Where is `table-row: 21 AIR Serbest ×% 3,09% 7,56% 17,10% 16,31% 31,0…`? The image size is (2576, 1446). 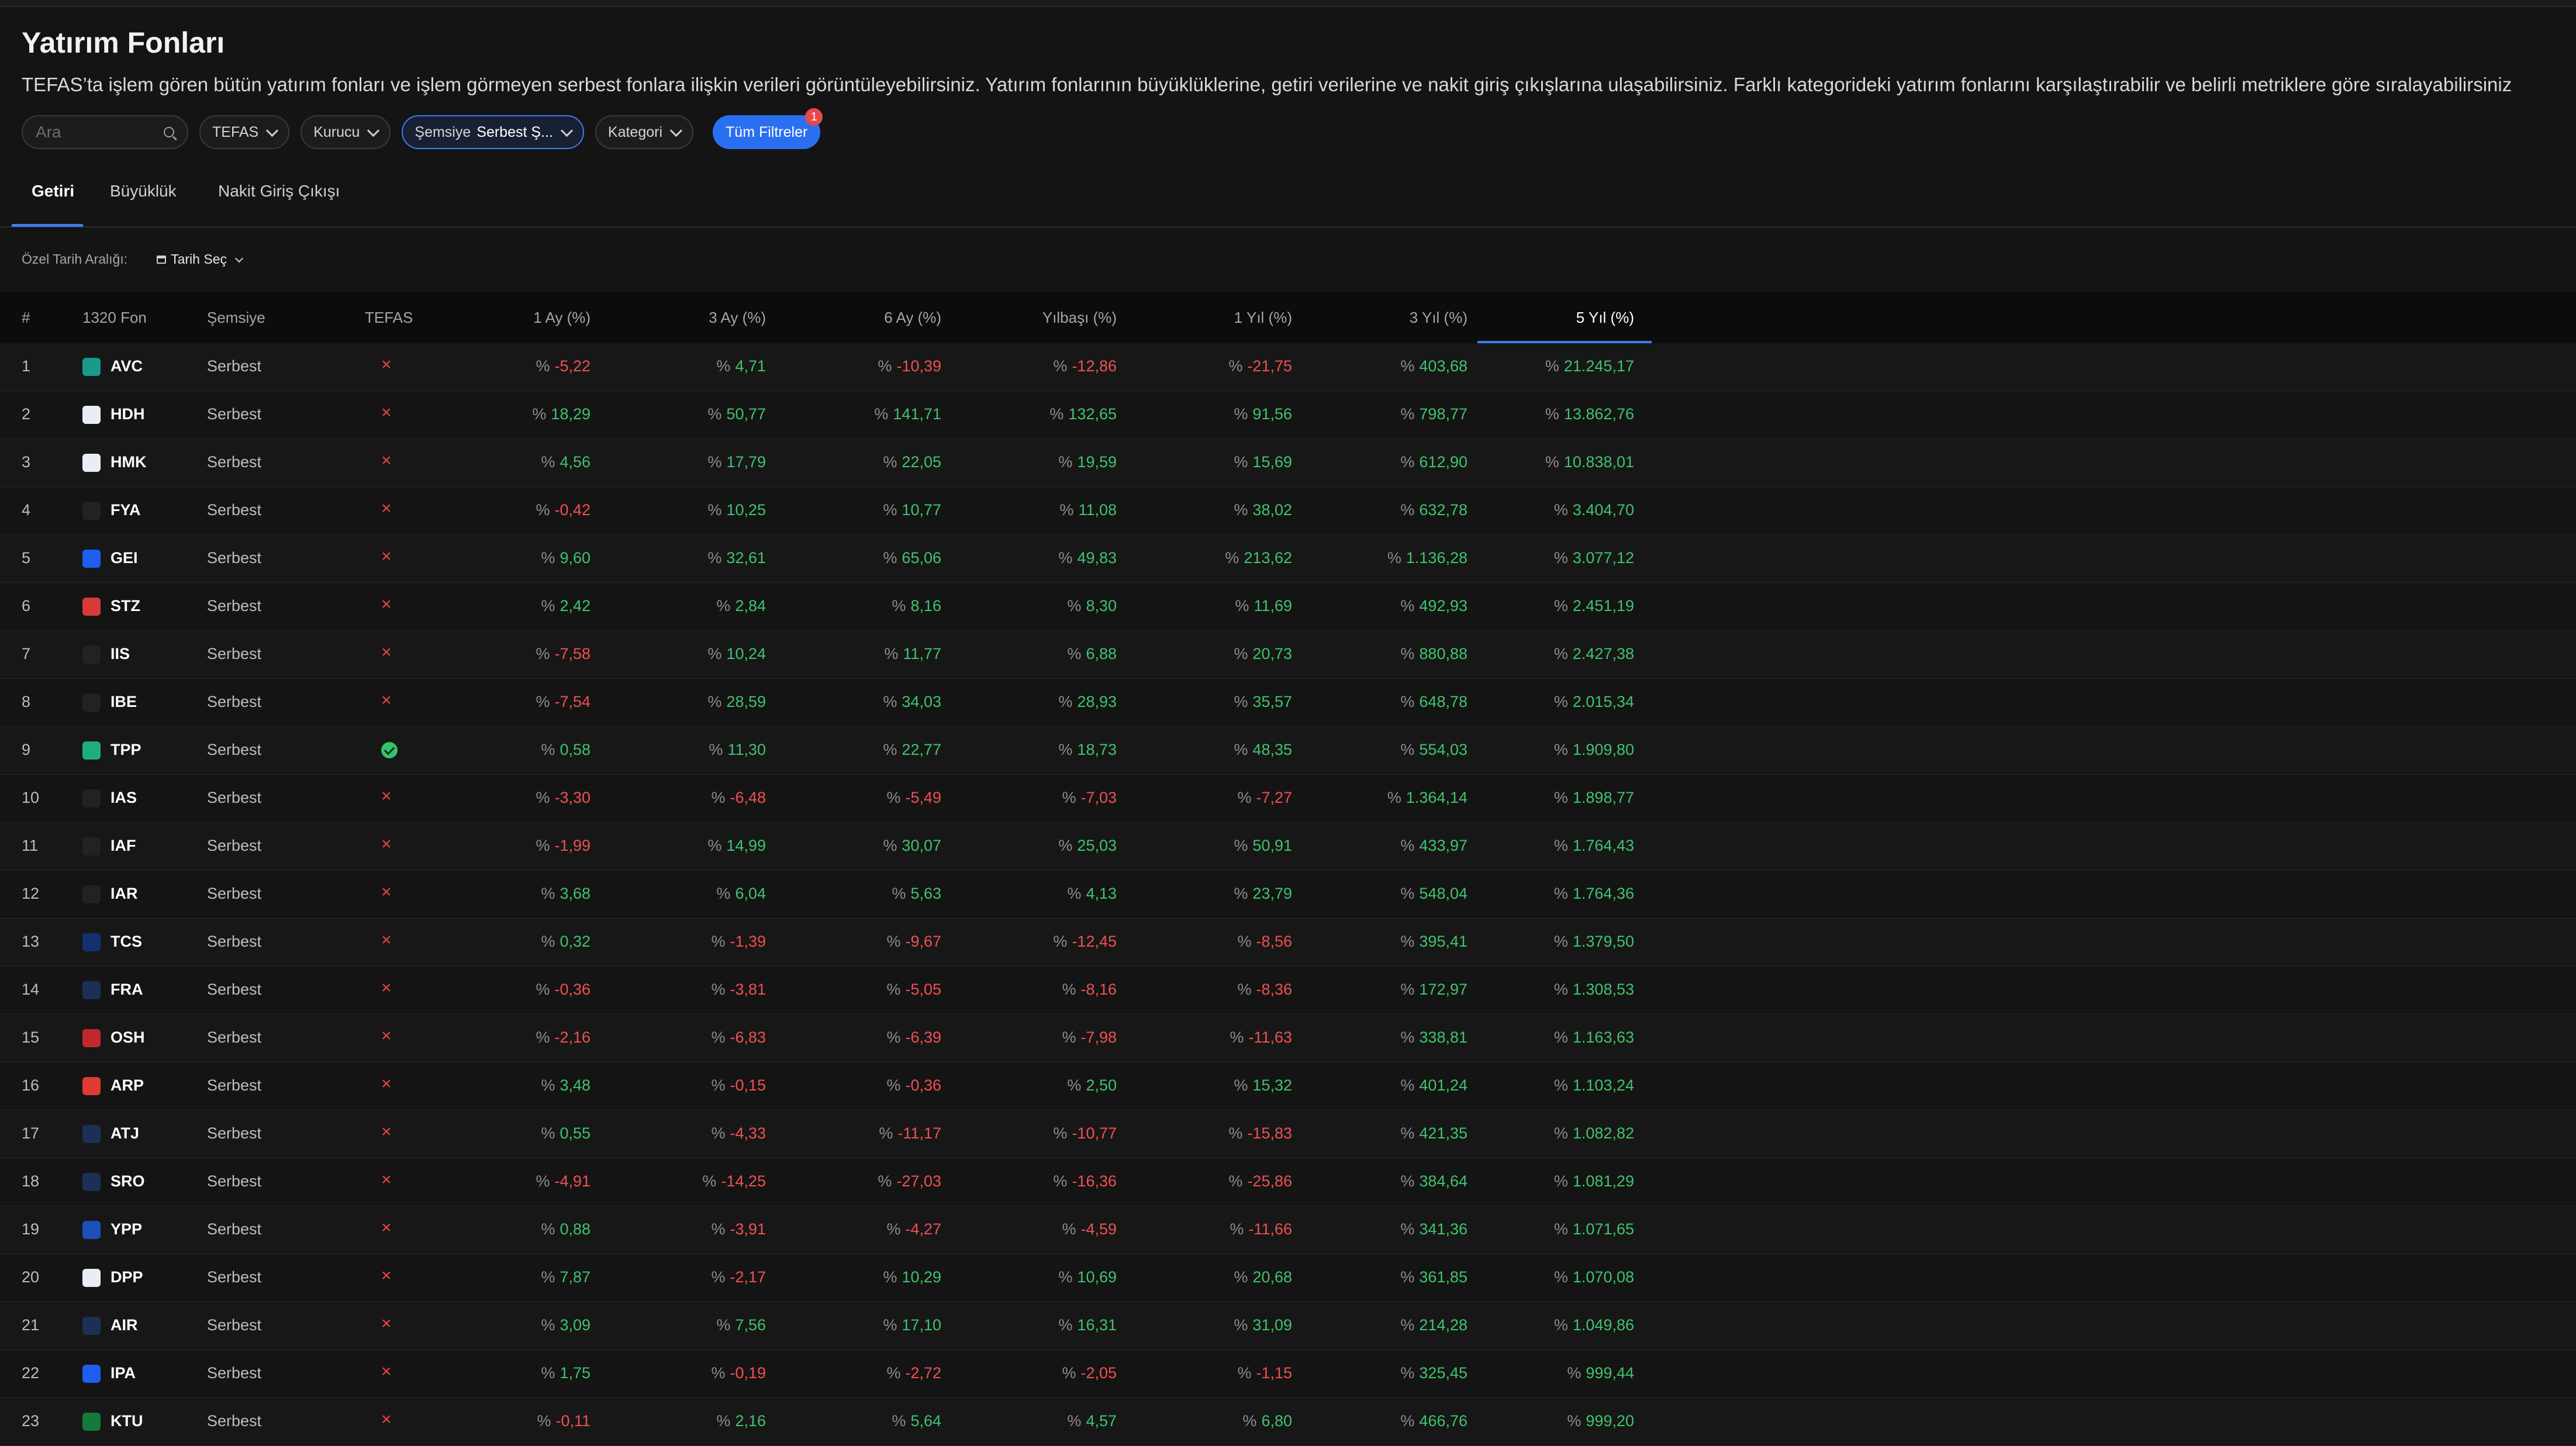
table-row: 21 AIR Serbest ×% 3,09% 7,56% 17,10% 16,31% 31,0… is located at coordinates (1288, 1326).